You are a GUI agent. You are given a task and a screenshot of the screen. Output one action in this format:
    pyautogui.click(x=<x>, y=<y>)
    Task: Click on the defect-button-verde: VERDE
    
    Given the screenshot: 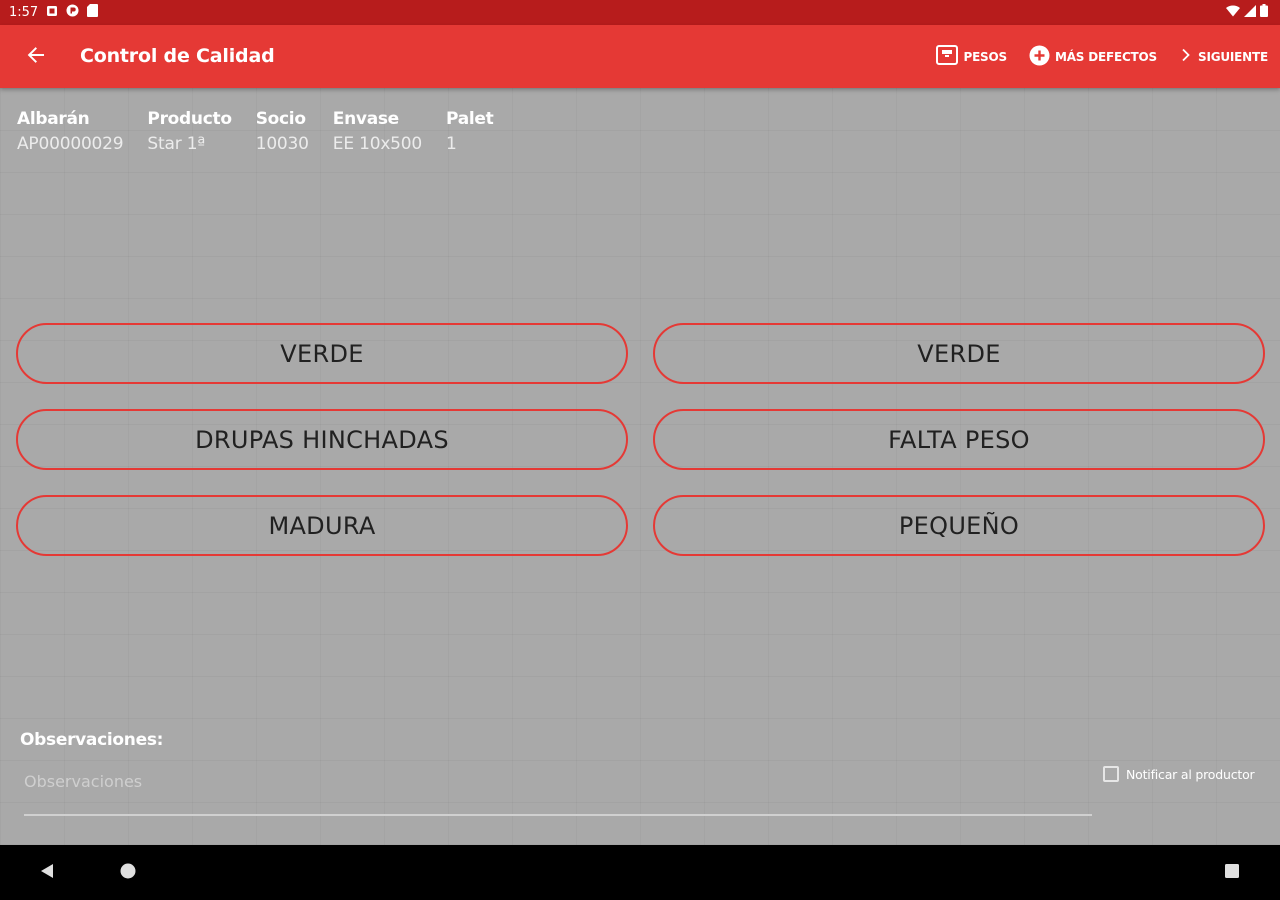 What is the action you would take?
    pyautogui.click(x=322, y=353)
    